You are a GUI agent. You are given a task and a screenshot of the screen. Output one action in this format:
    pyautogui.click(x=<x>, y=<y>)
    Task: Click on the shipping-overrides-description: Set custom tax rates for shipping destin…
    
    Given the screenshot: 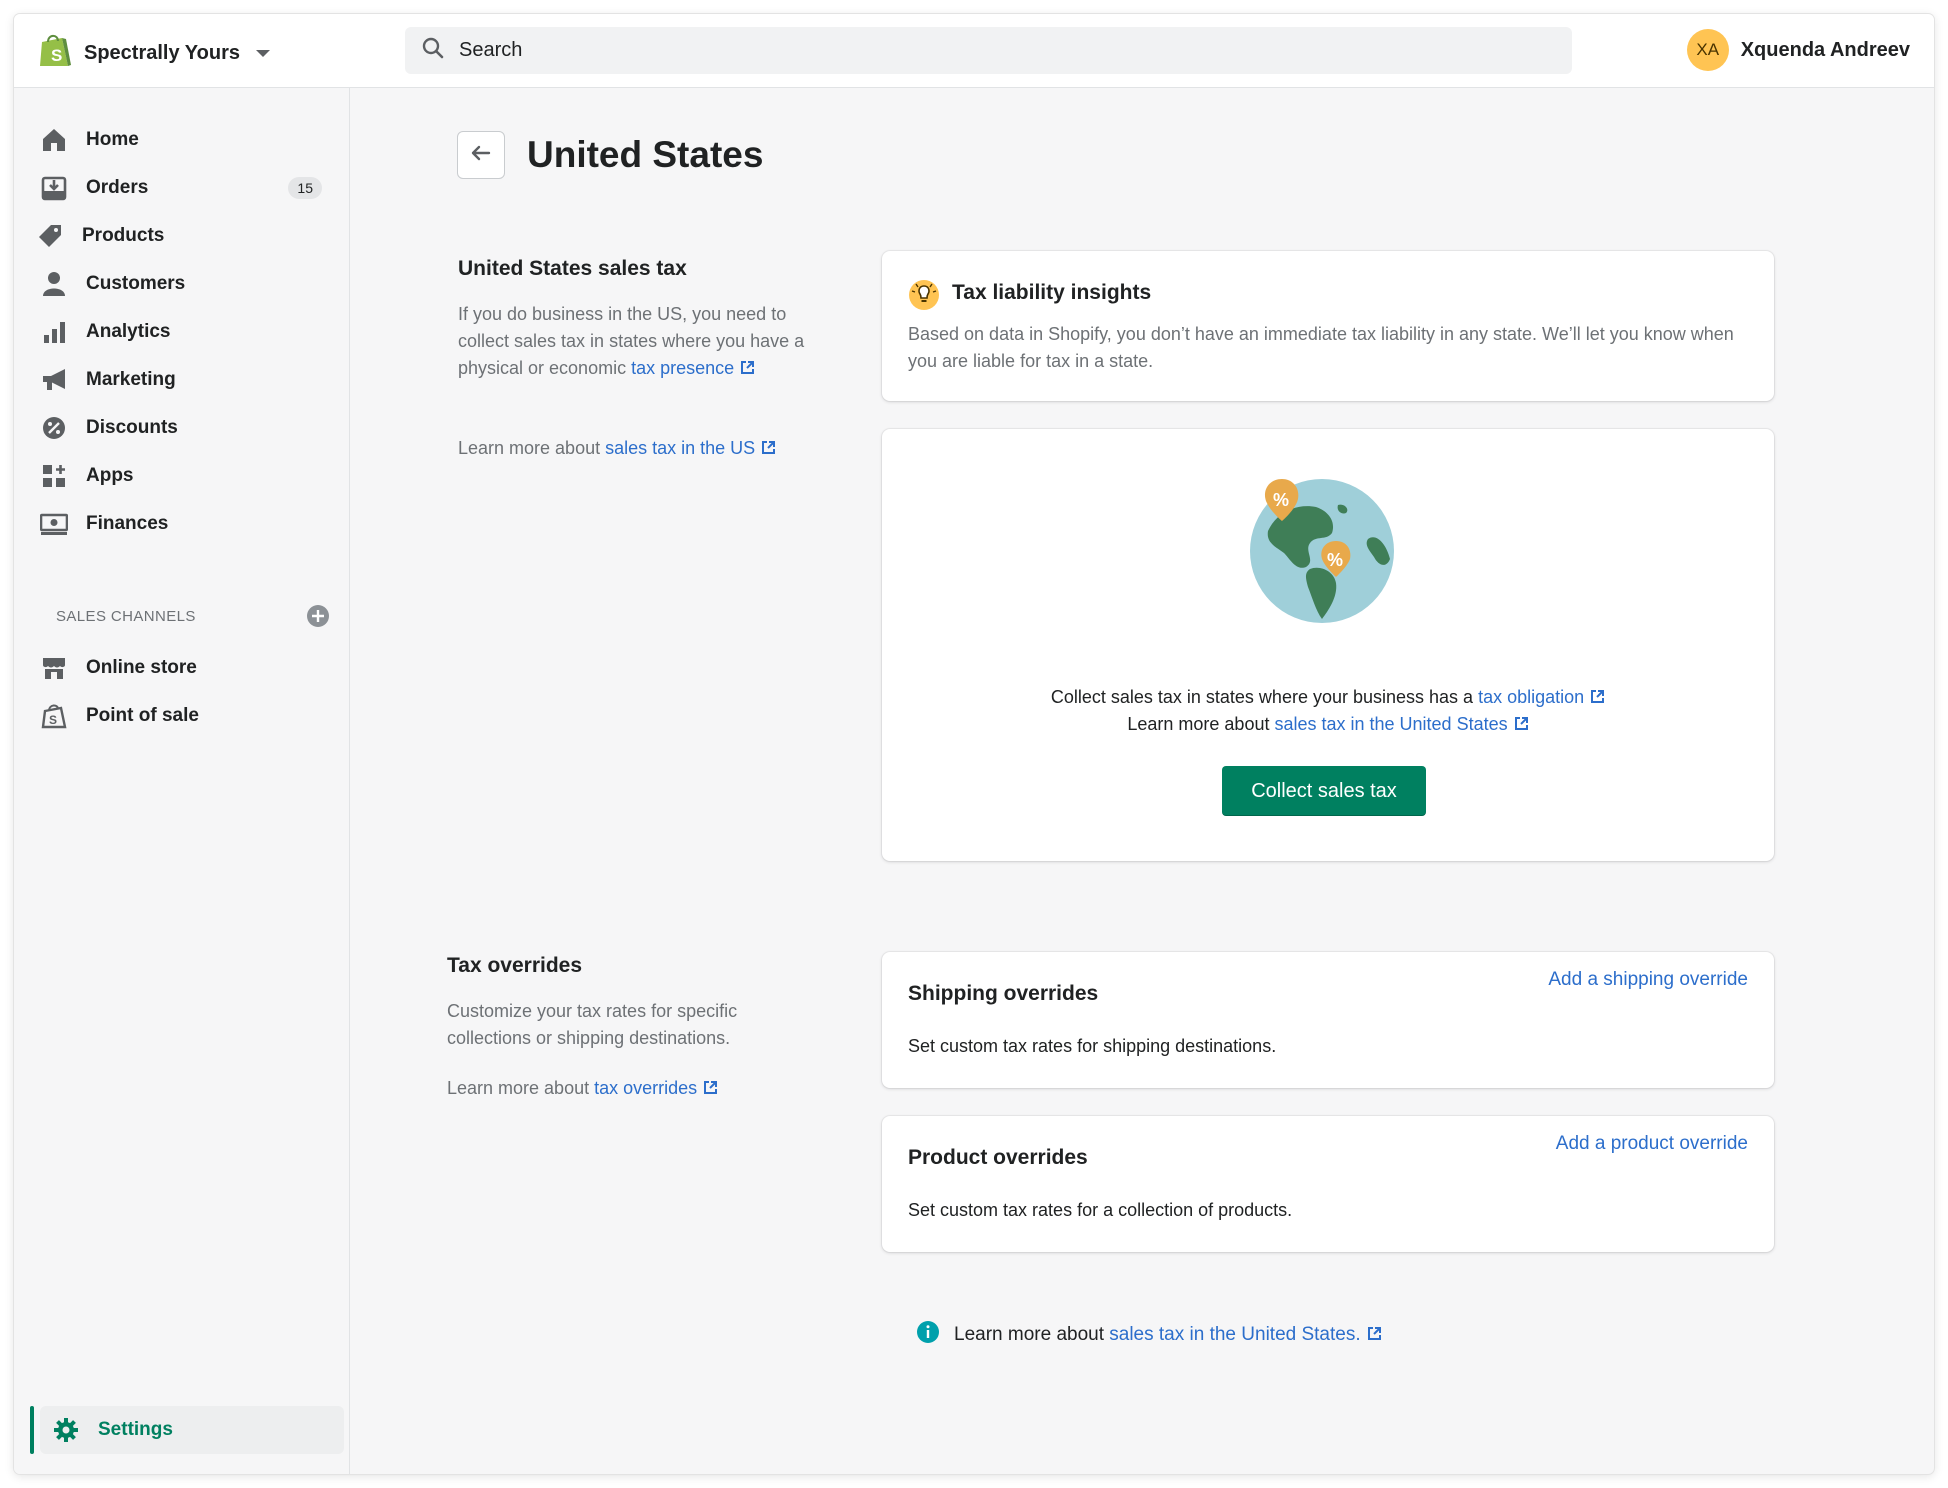 What is the action you would take?
    pyautogui.click(x=1092, y=1046)
    